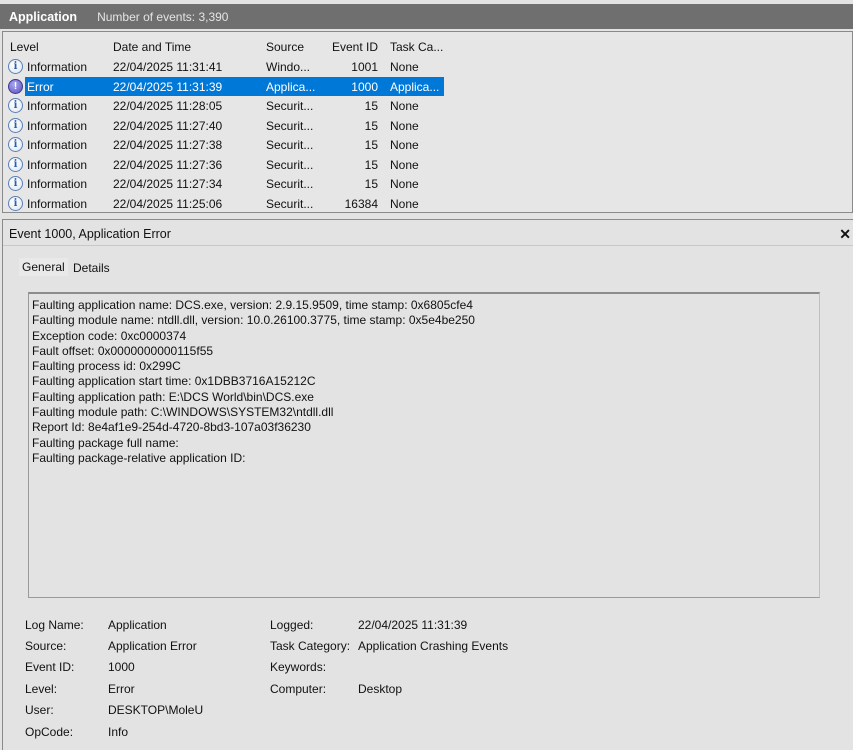 This screenshot has height=750, width=853. What do you see at coordinates (43, 267) in the screenshot?
I see `tab-general: General` at bounding box center [43, 267].